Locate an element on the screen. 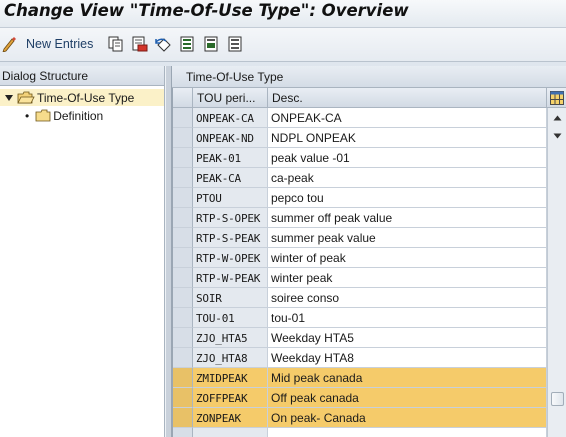  cell-desc: summer peak value is located at coordinates (407, 238).